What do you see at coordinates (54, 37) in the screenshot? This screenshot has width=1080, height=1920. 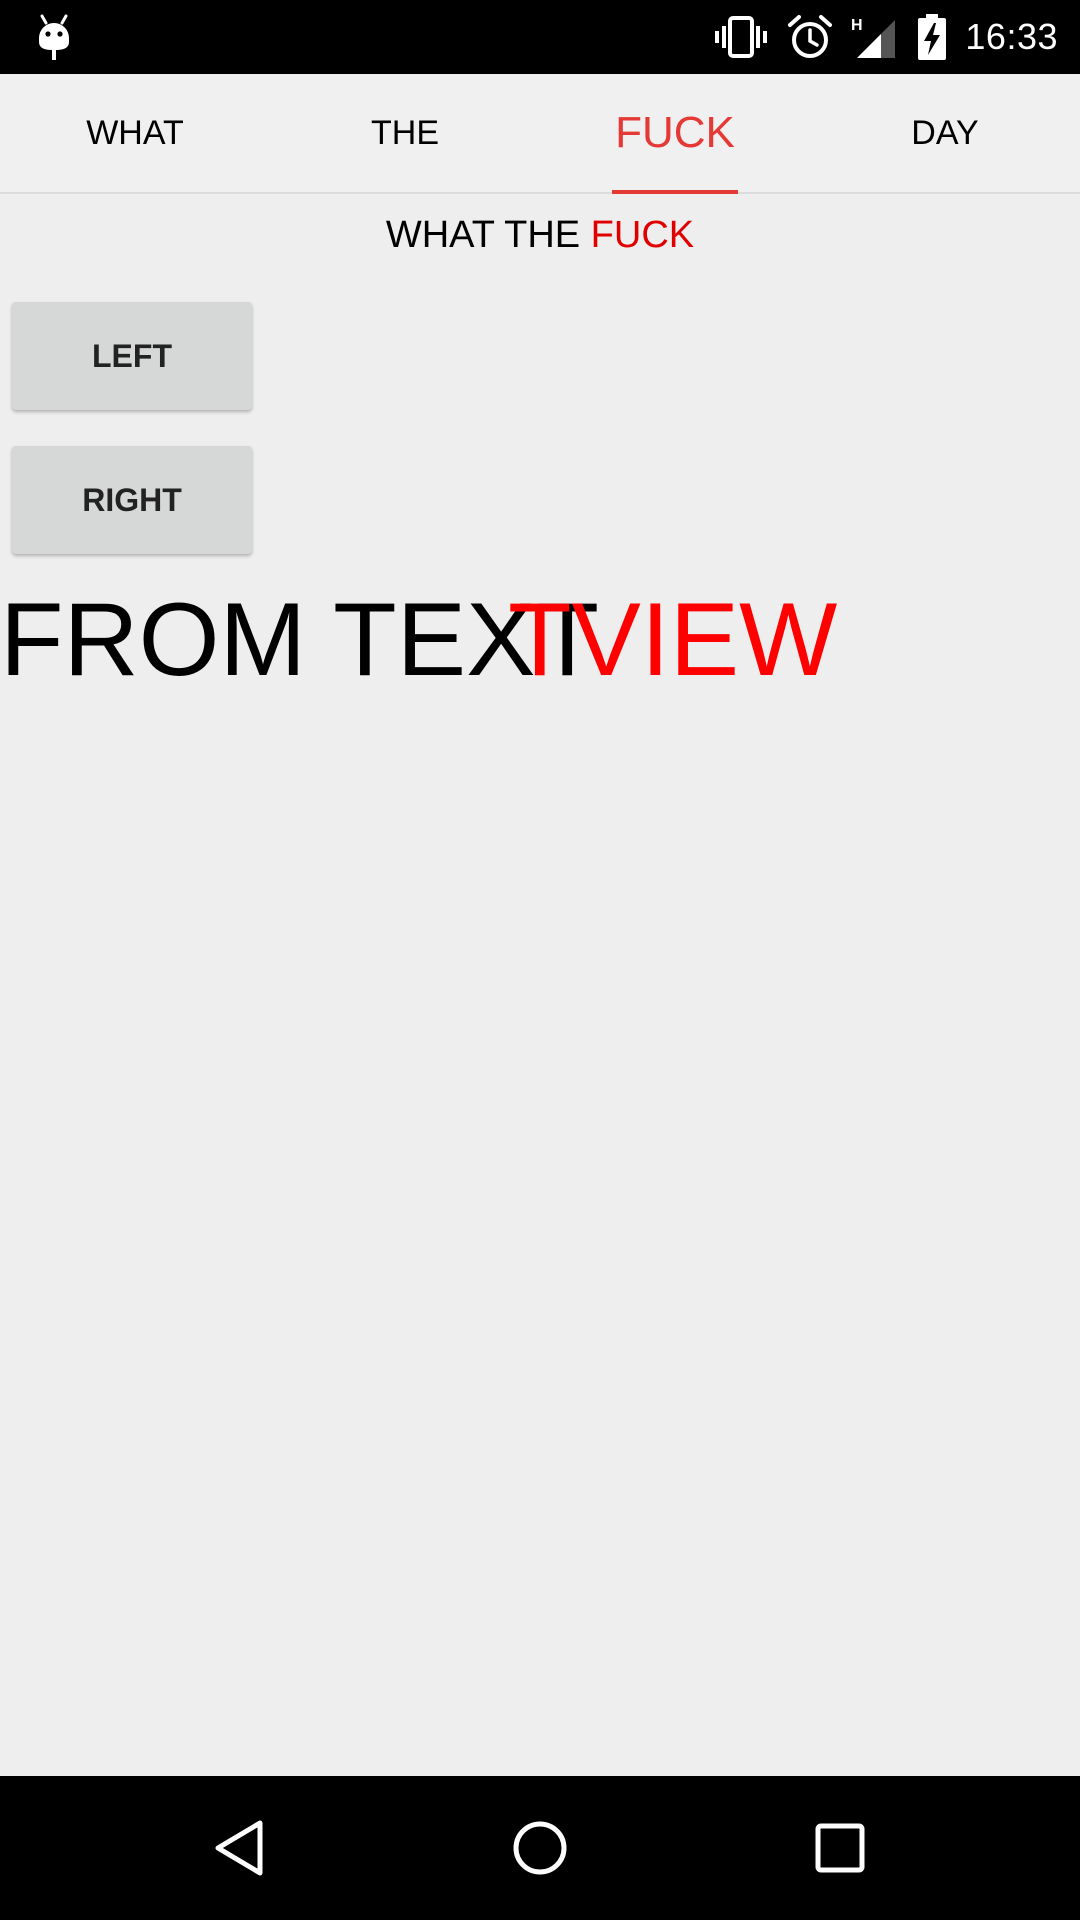 I see `android-debug-icon` at bounding box center [54, 37].